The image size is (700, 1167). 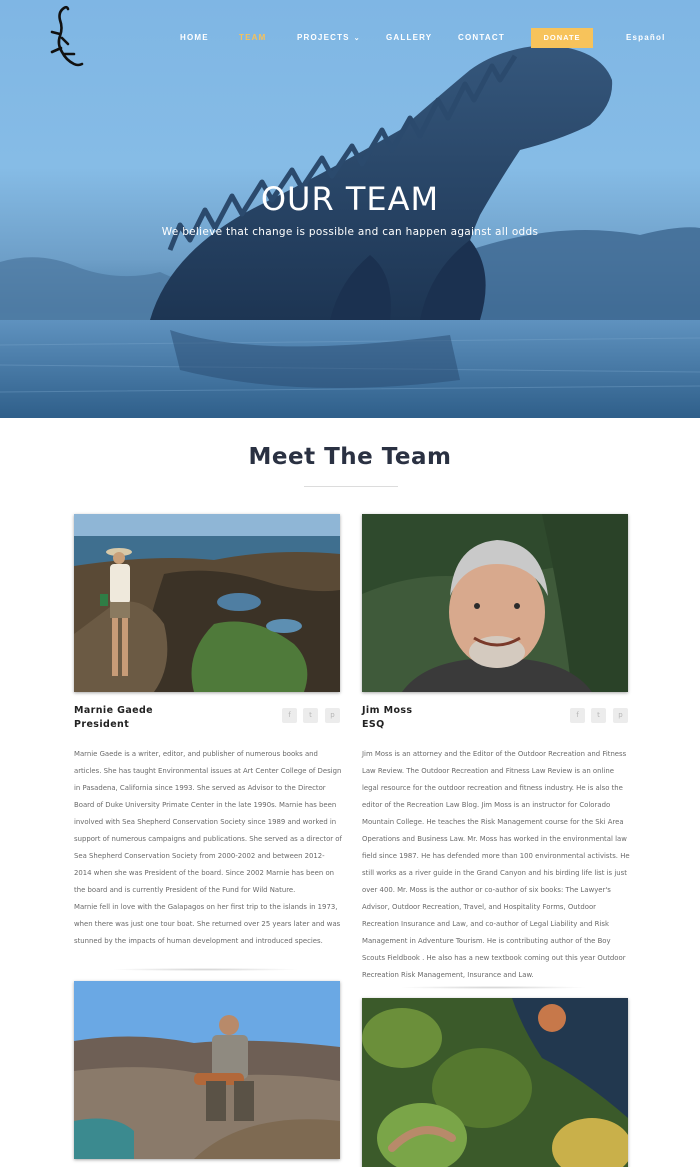 I want to click on nav-item-projects-label: PROJECTS, so click(x=323, y=37).